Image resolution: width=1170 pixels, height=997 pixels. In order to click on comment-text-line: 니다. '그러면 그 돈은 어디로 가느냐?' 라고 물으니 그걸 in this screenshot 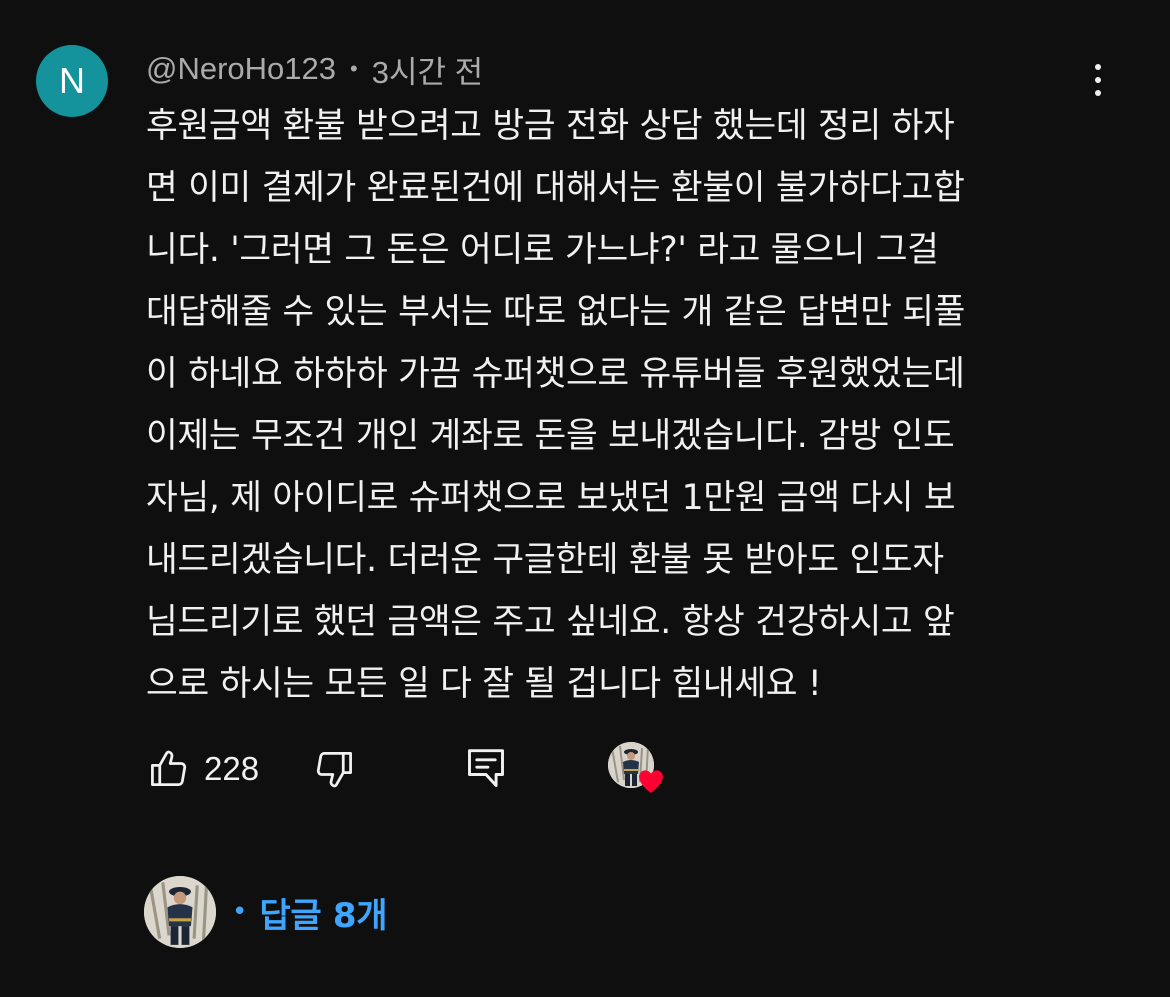, I will do `click(542, 250)`.